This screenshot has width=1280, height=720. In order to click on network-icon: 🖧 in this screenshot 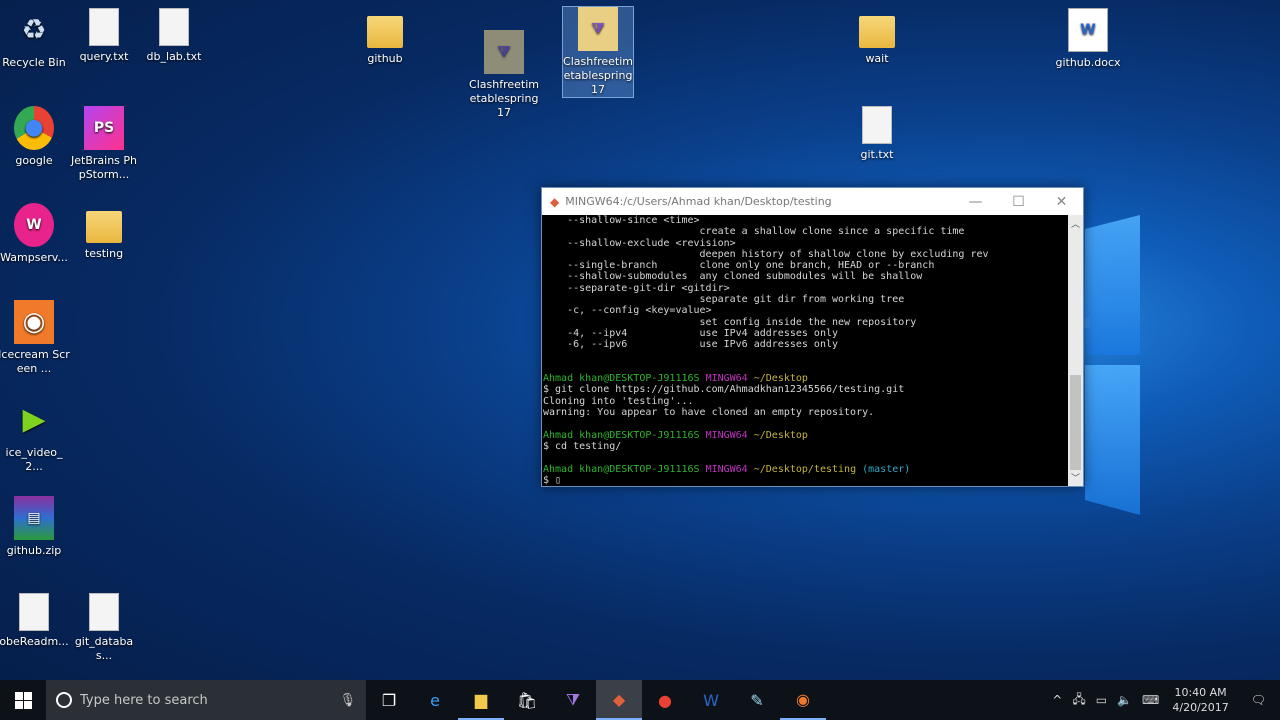, I will do `click(1078, 700)`.